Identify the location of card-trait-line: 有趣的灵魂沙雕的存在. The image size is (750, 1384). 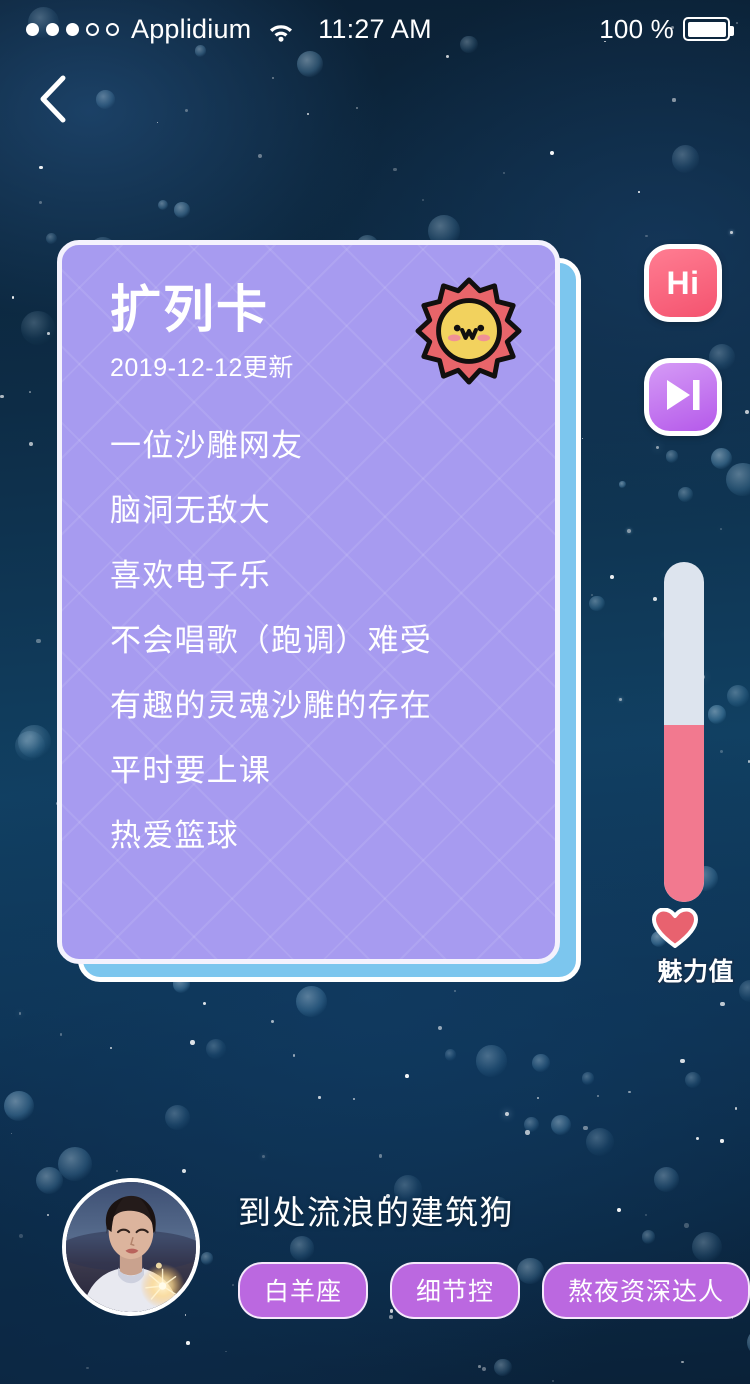
(271, 706).